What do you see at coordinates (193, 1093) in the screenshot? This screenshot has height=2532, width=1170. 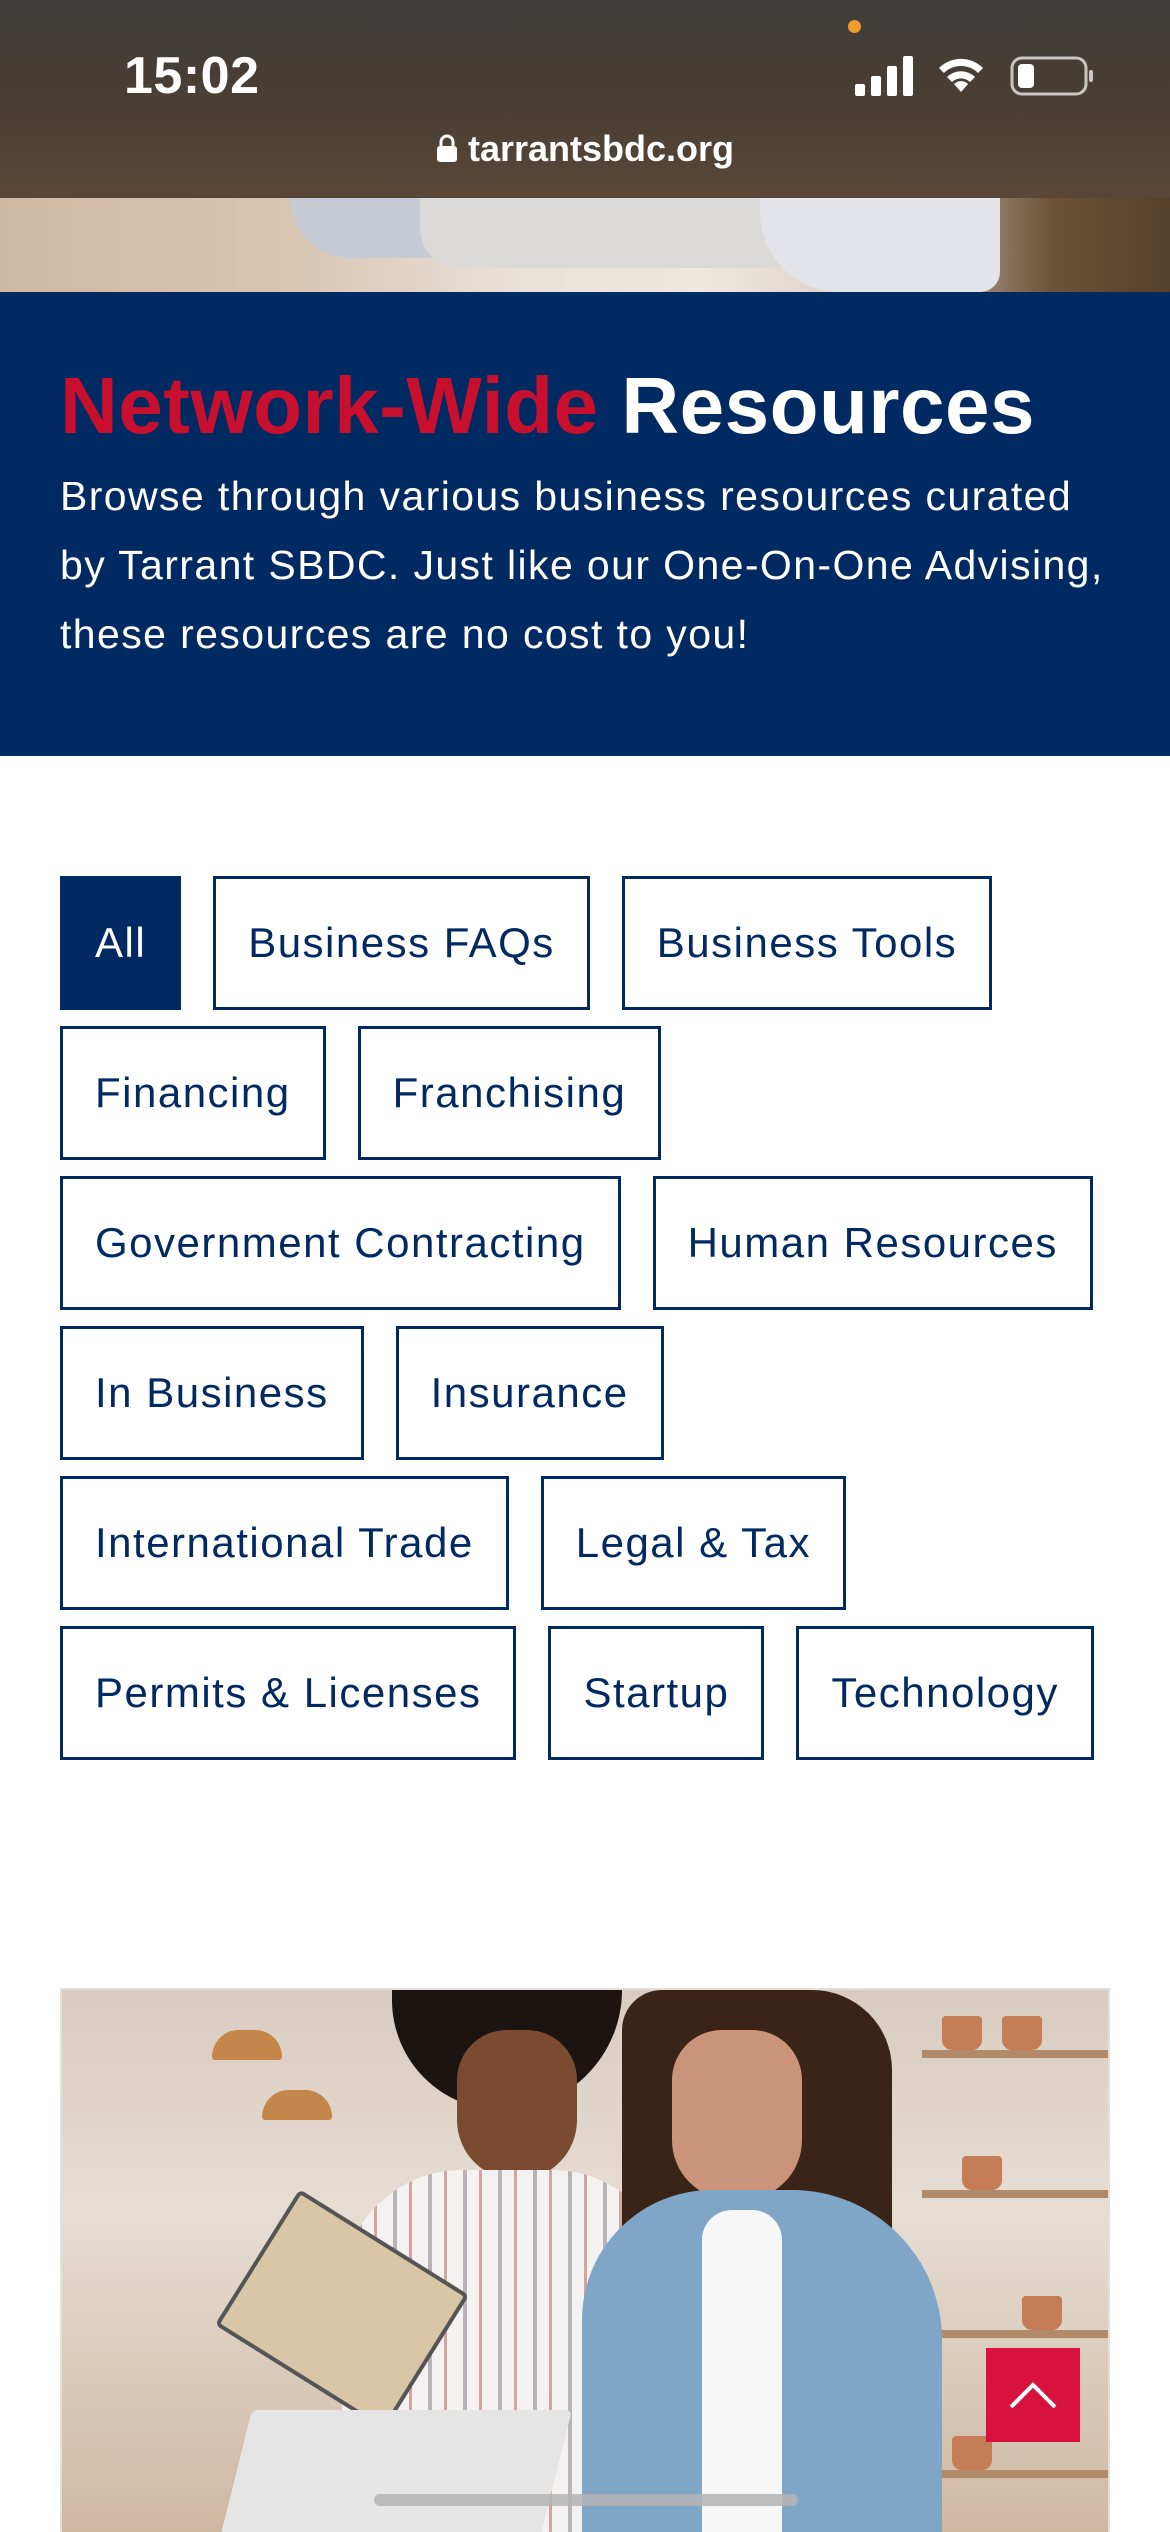 I see `filter-financing: Financing` at bounding box center [193, 1093].